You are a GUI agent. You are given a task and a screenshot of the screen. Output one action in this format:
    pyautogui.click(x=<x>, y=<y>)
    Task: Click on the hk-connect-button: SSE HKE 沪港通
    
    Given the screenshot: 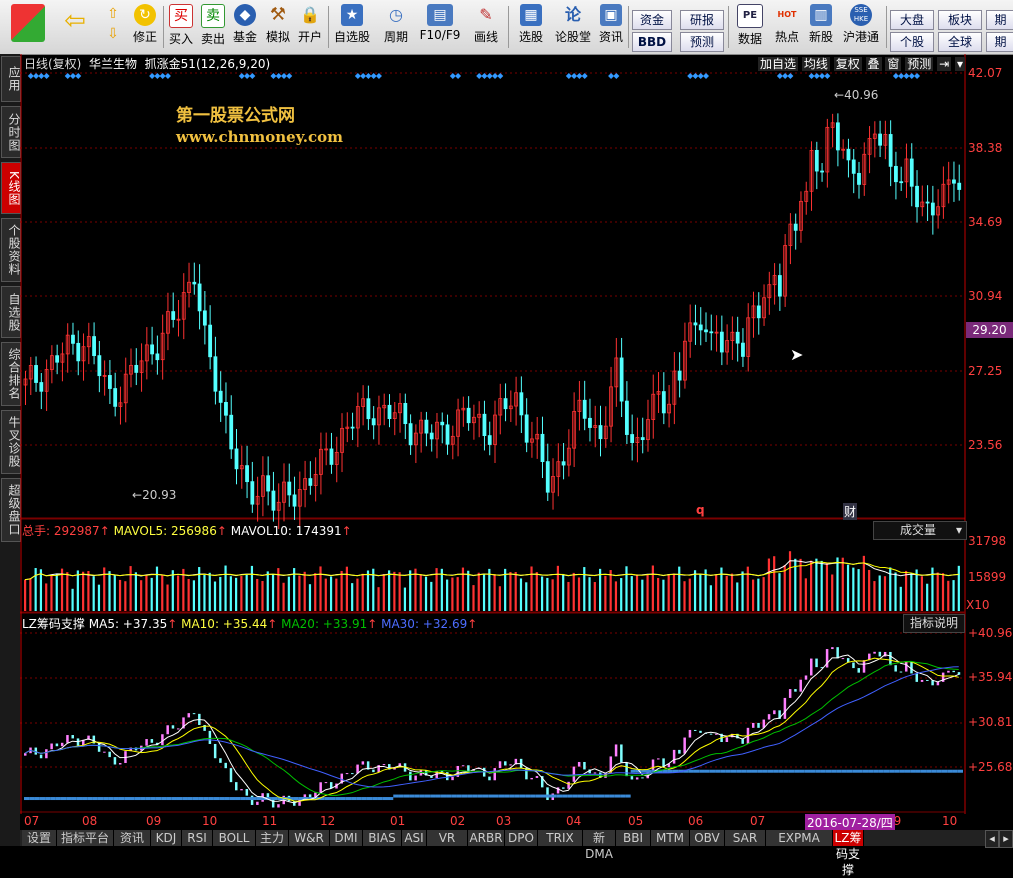 What is the action you would take?
    pyautogui.click(x=861, y=28)
    